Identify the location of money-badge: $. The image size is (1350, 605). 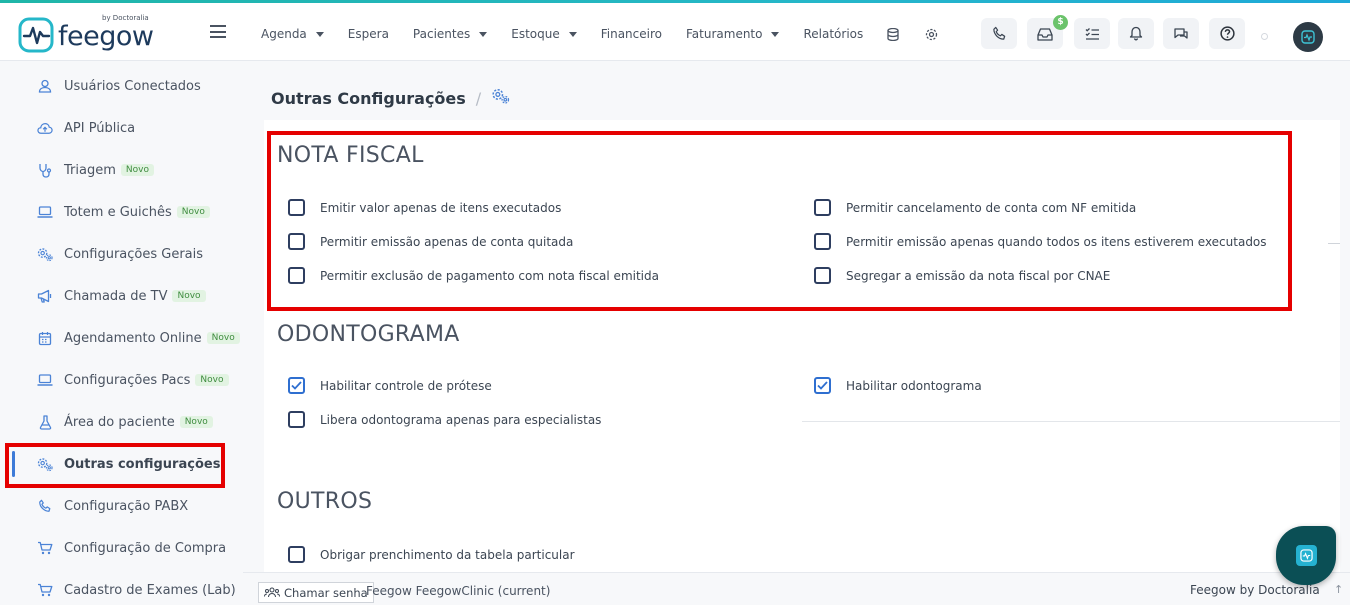
(1060, 22).